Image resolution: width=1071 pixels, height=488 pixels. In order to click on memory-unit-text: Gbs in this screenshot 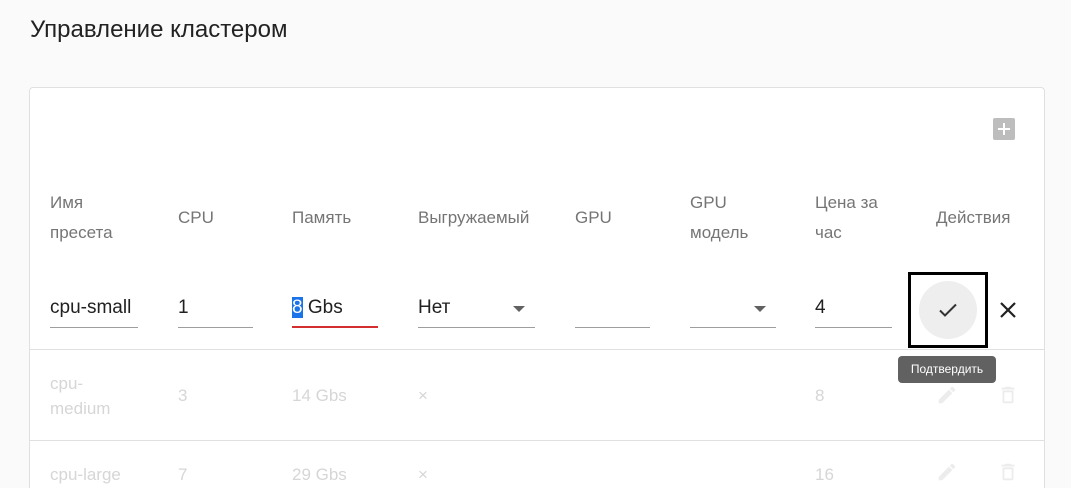, I will do `click(322, 307)`.